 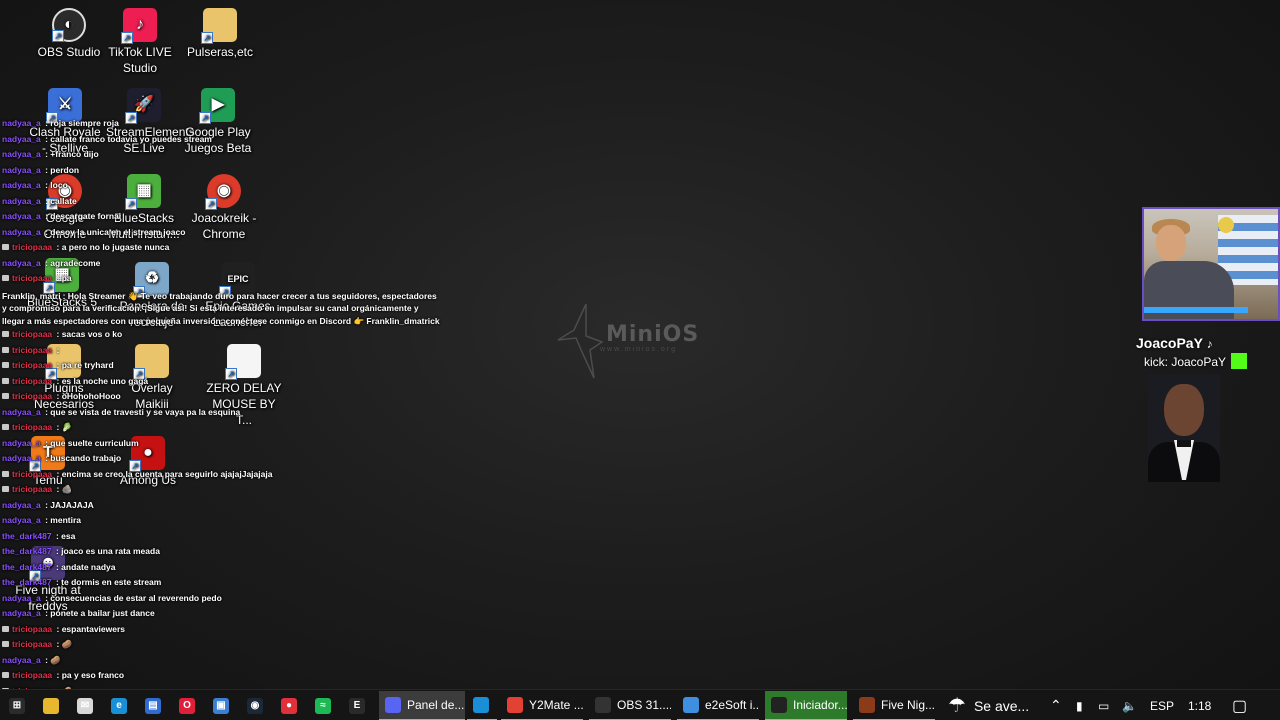 What do you see at coordinates (1129, 705) in the screenshot?
I see `volume-icon: 🔈` at bounding box center [1129, 705].